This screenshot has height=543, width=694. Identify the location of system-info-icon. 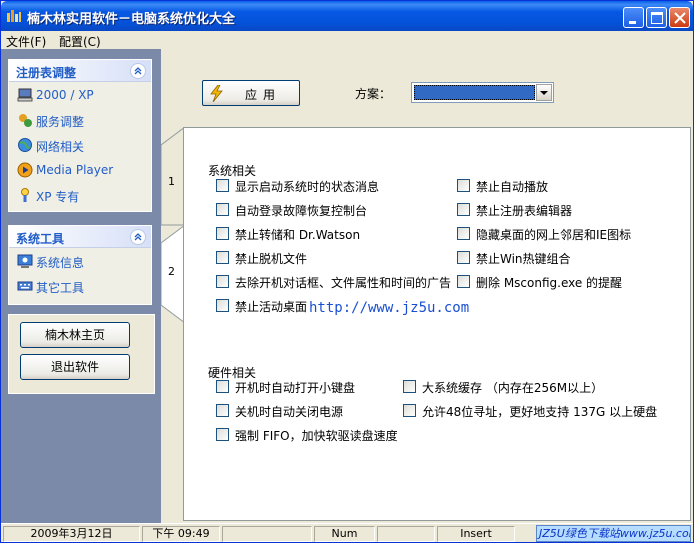
(25, 261).